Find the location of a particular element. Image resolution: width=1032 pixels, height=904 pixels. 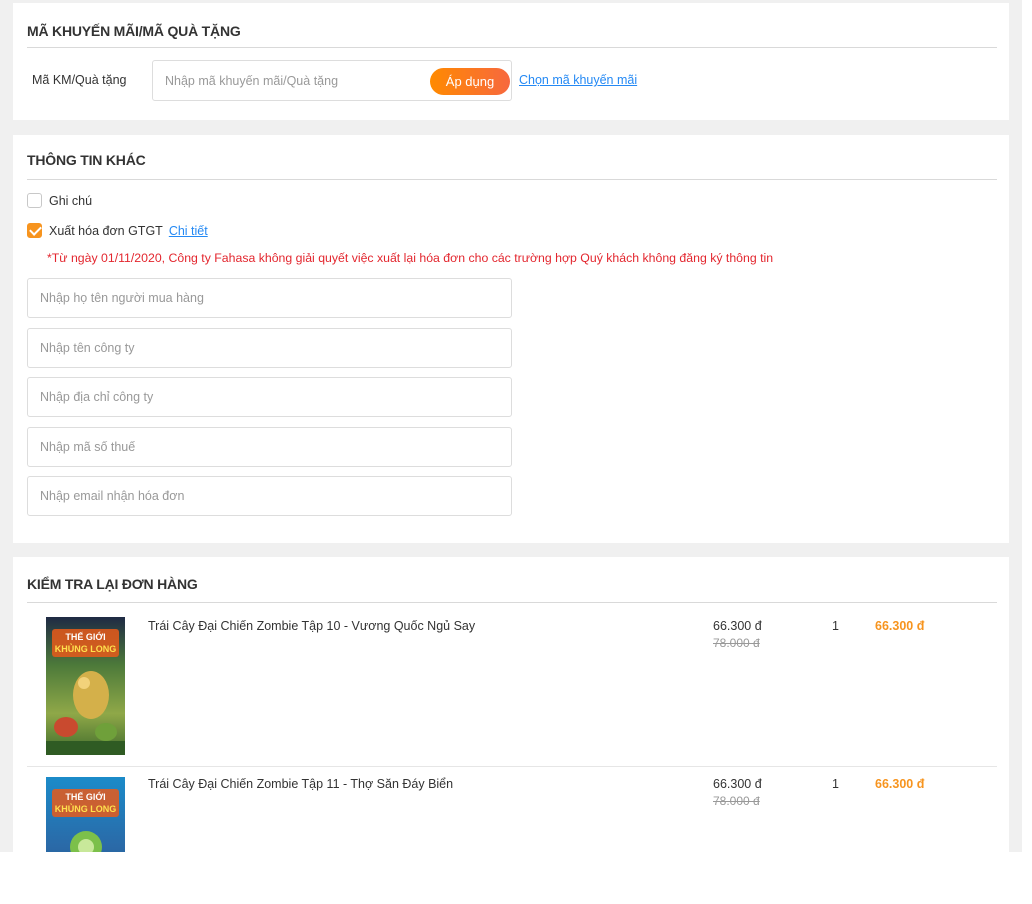

invoice-detail-link: Chi tiết is located at coordinates (188, 231).